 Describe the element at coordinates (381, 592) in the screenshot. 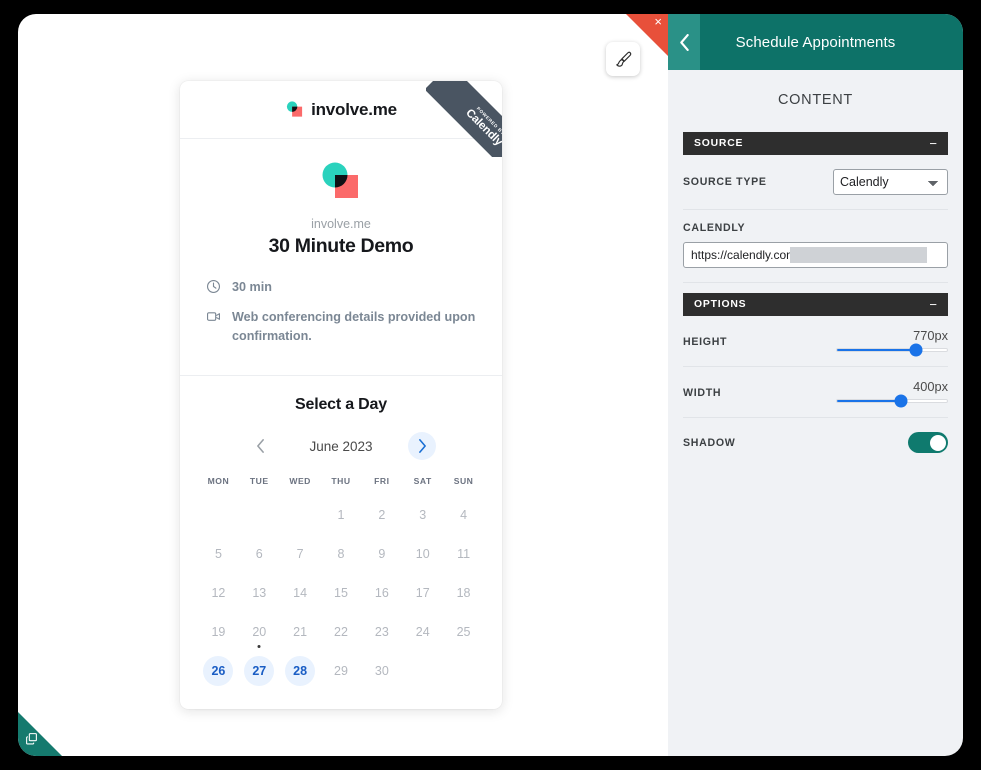

I see `calendar-day-unavailable: 16` at that location.